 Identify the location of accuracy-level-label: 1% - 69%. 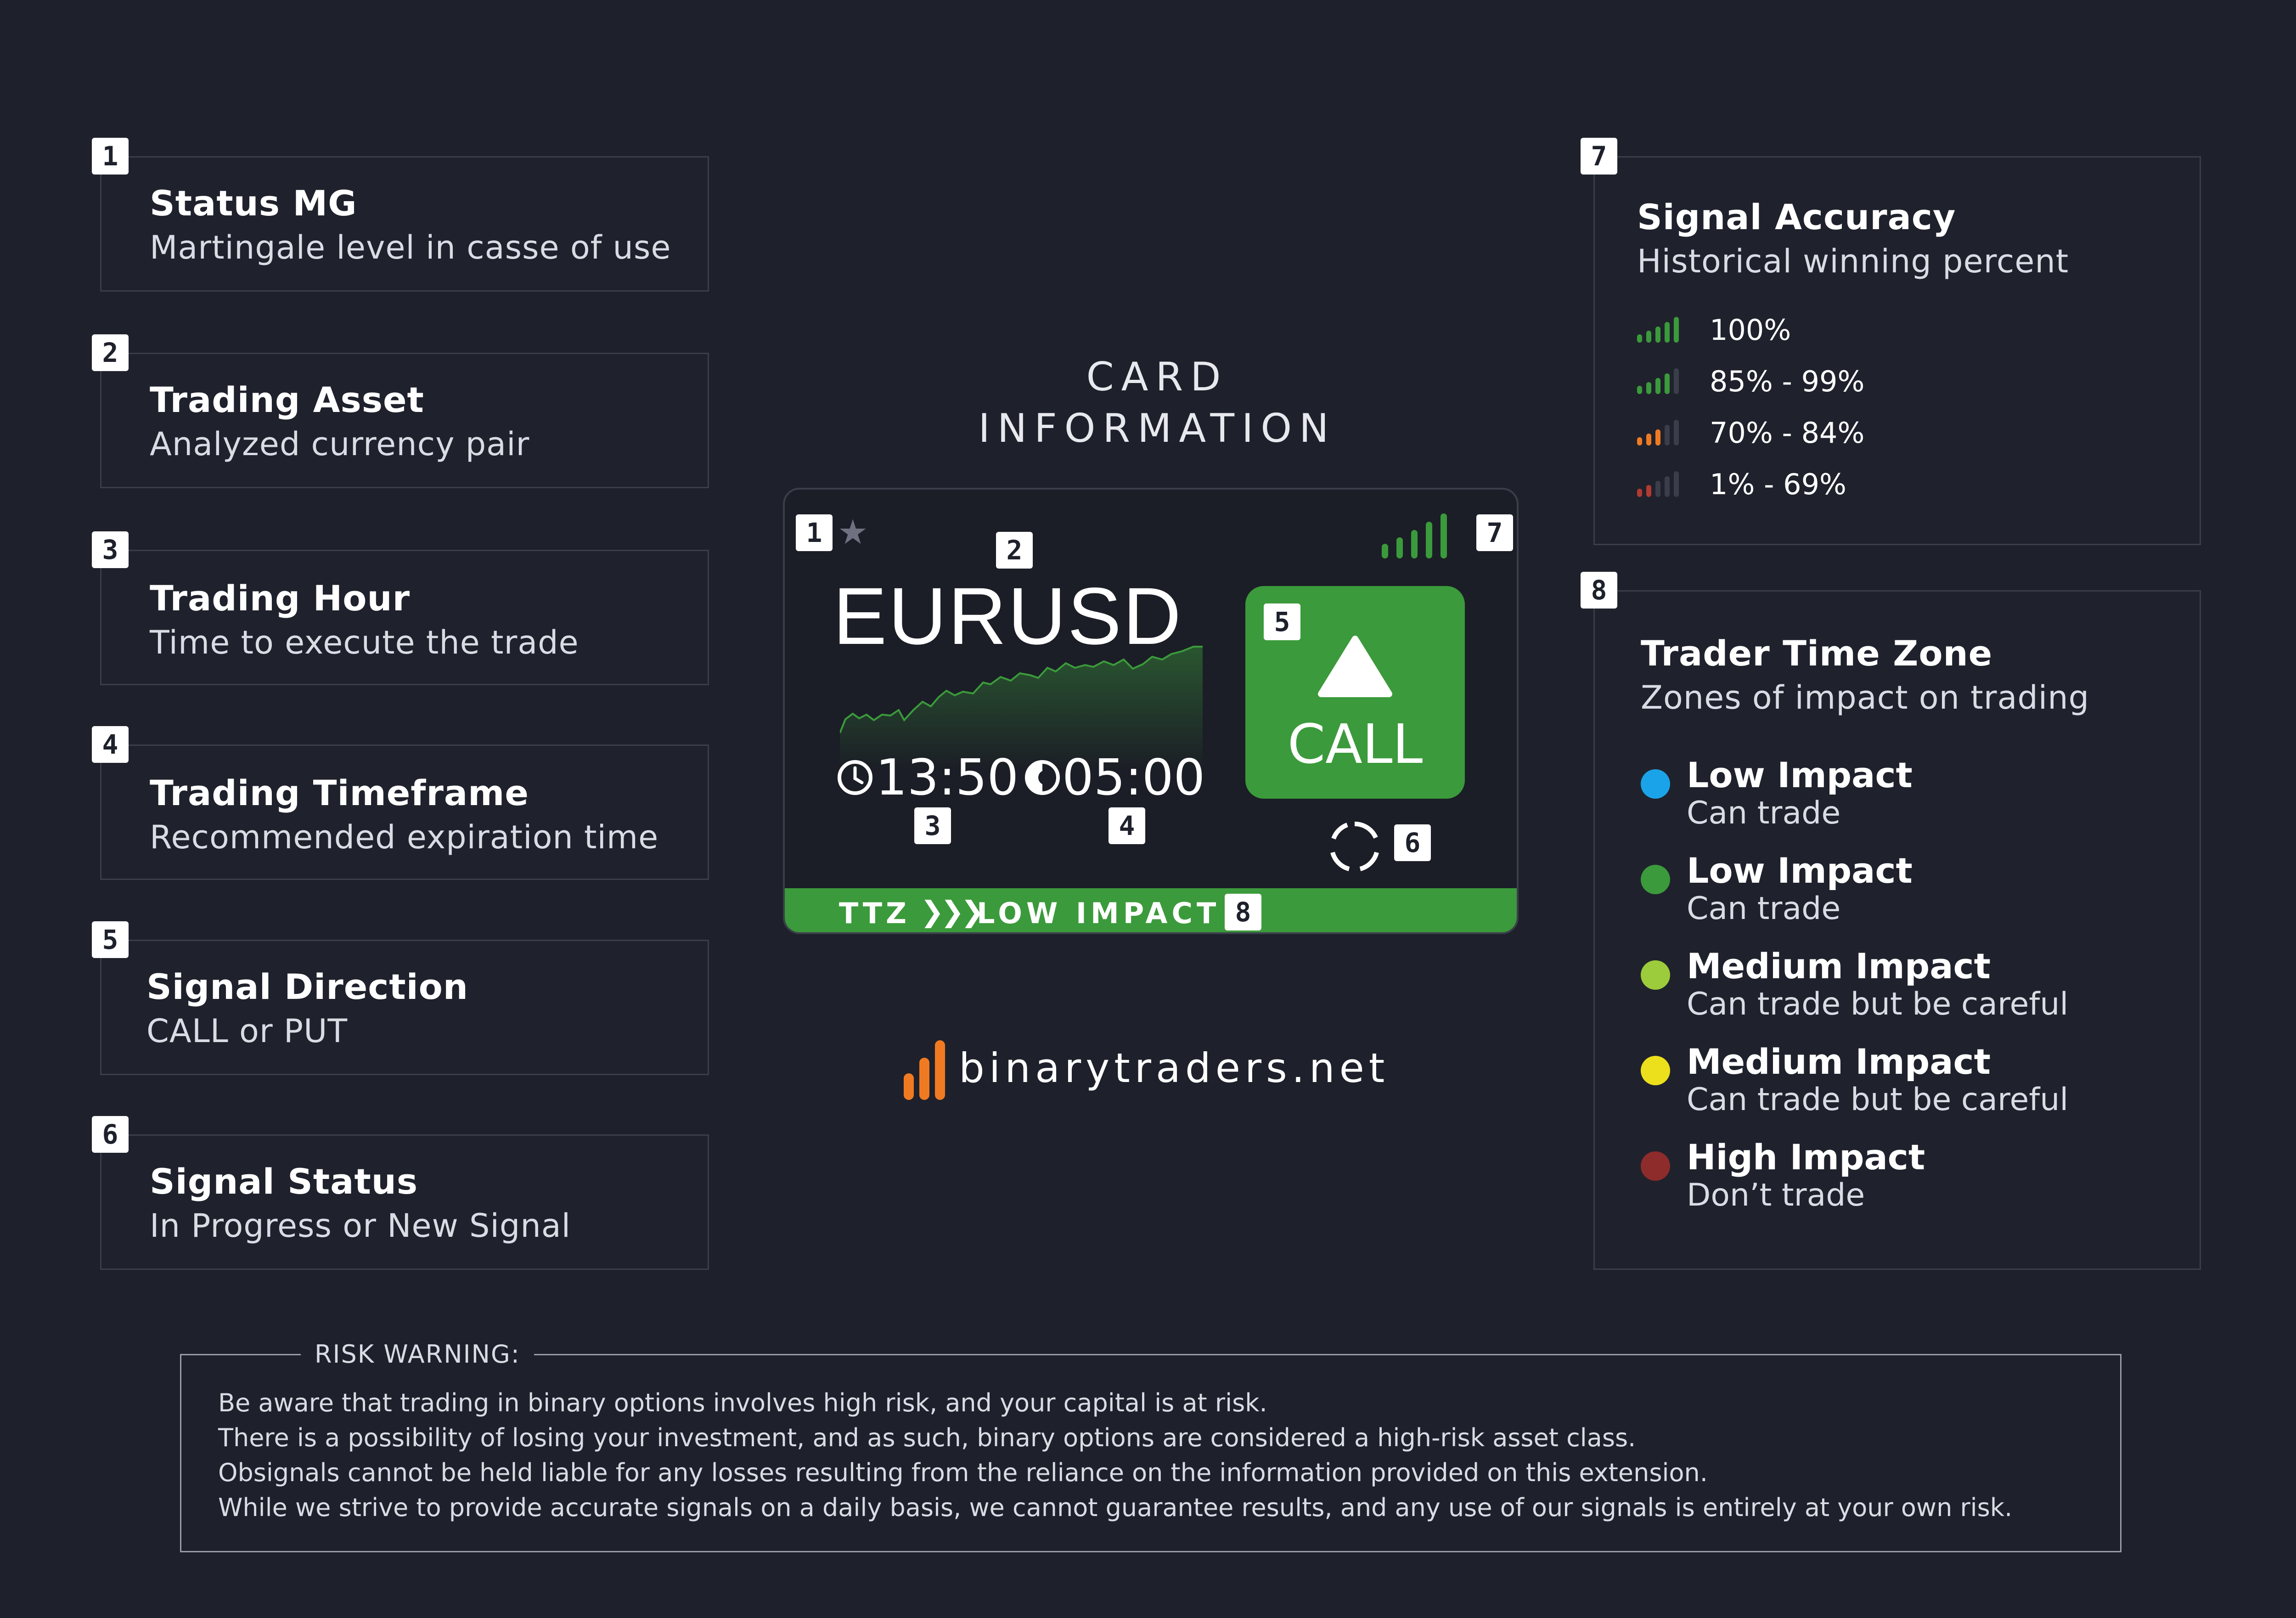
(1778, 484).